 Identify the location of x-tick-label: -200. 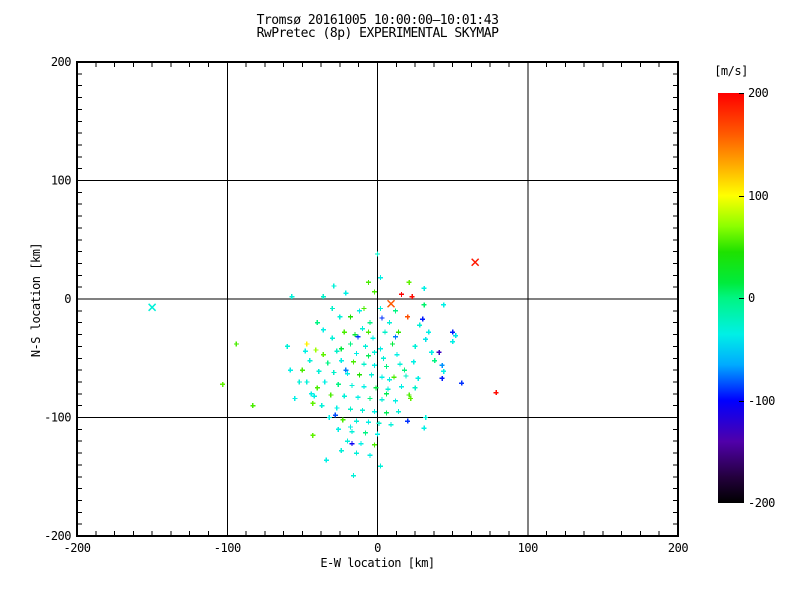
(77, 548).